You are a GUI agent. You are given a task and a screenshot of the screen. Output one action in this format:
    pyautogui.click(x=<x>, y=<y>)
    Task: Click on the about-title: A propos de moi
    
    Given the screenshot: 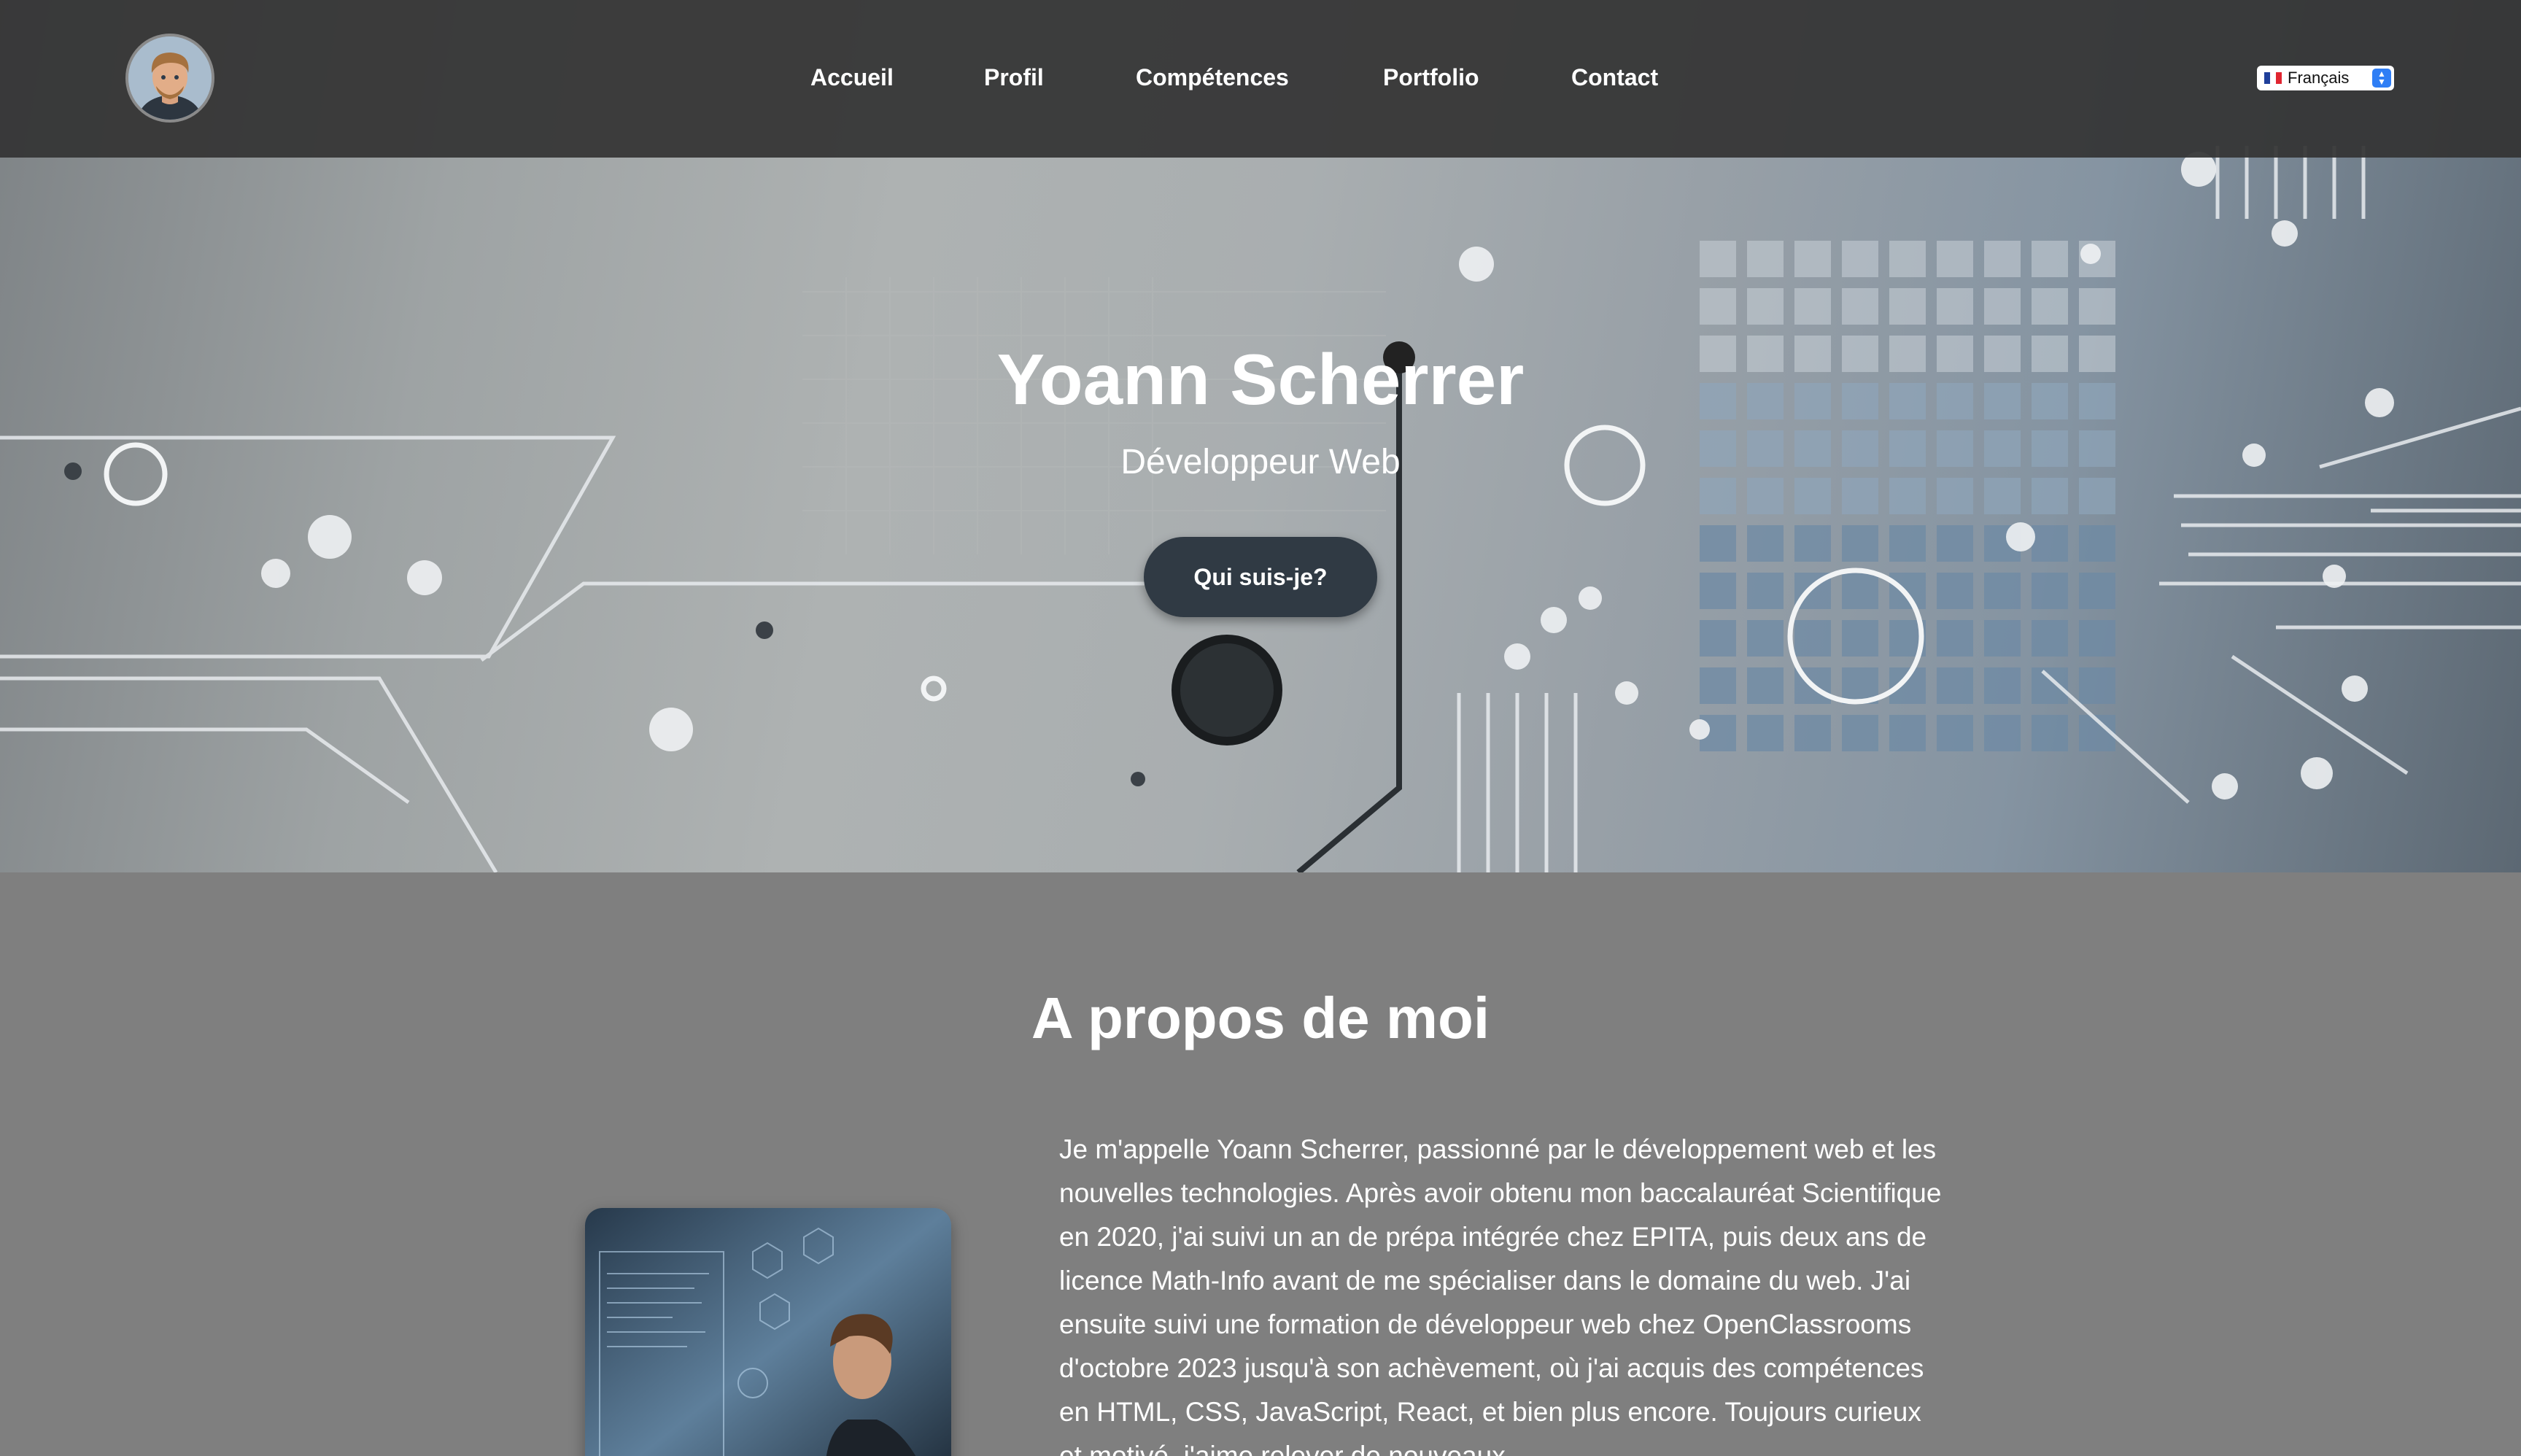 What is the action you would take?
    pyautogui.click(x=1260, y=1017)
    